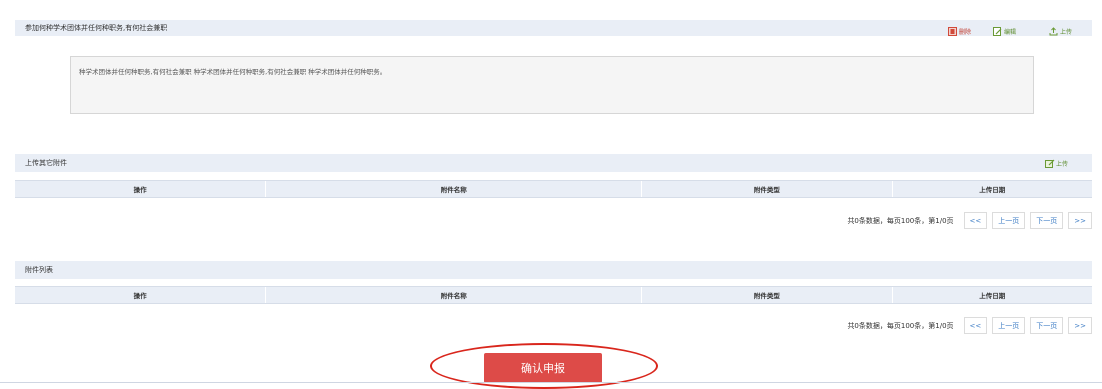 Image resolution: width=1102 pixels, height=389 pixels. What do you see at coordinates (965, 32) in the screenshot?
I see `delete-label: 删除` at bounding box center [965, 32].